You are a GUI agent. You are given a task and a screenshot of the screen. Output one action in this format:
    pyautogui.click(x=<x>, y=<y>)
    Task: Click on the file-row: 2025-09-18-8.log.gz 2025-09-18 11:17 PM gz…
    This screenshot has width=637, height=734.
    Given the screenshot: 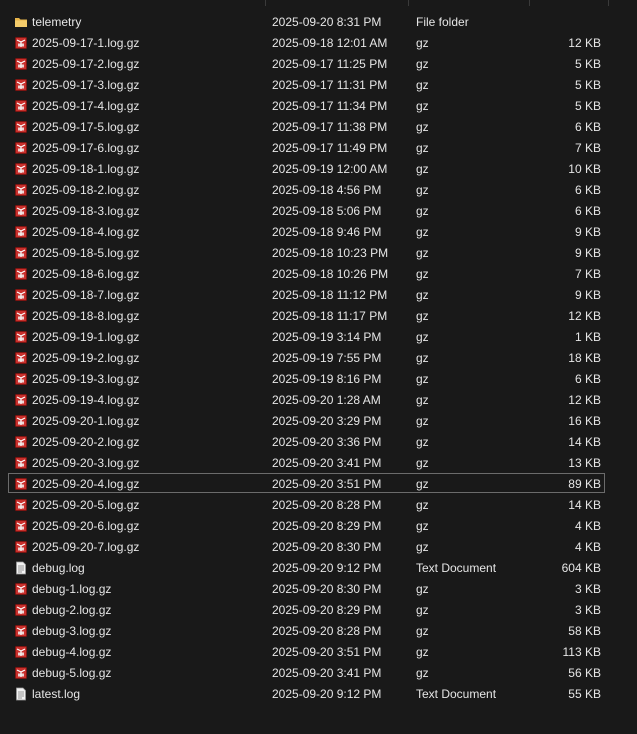 What is the action you would take?
    pyautogui.click(x=306, y=315)
    